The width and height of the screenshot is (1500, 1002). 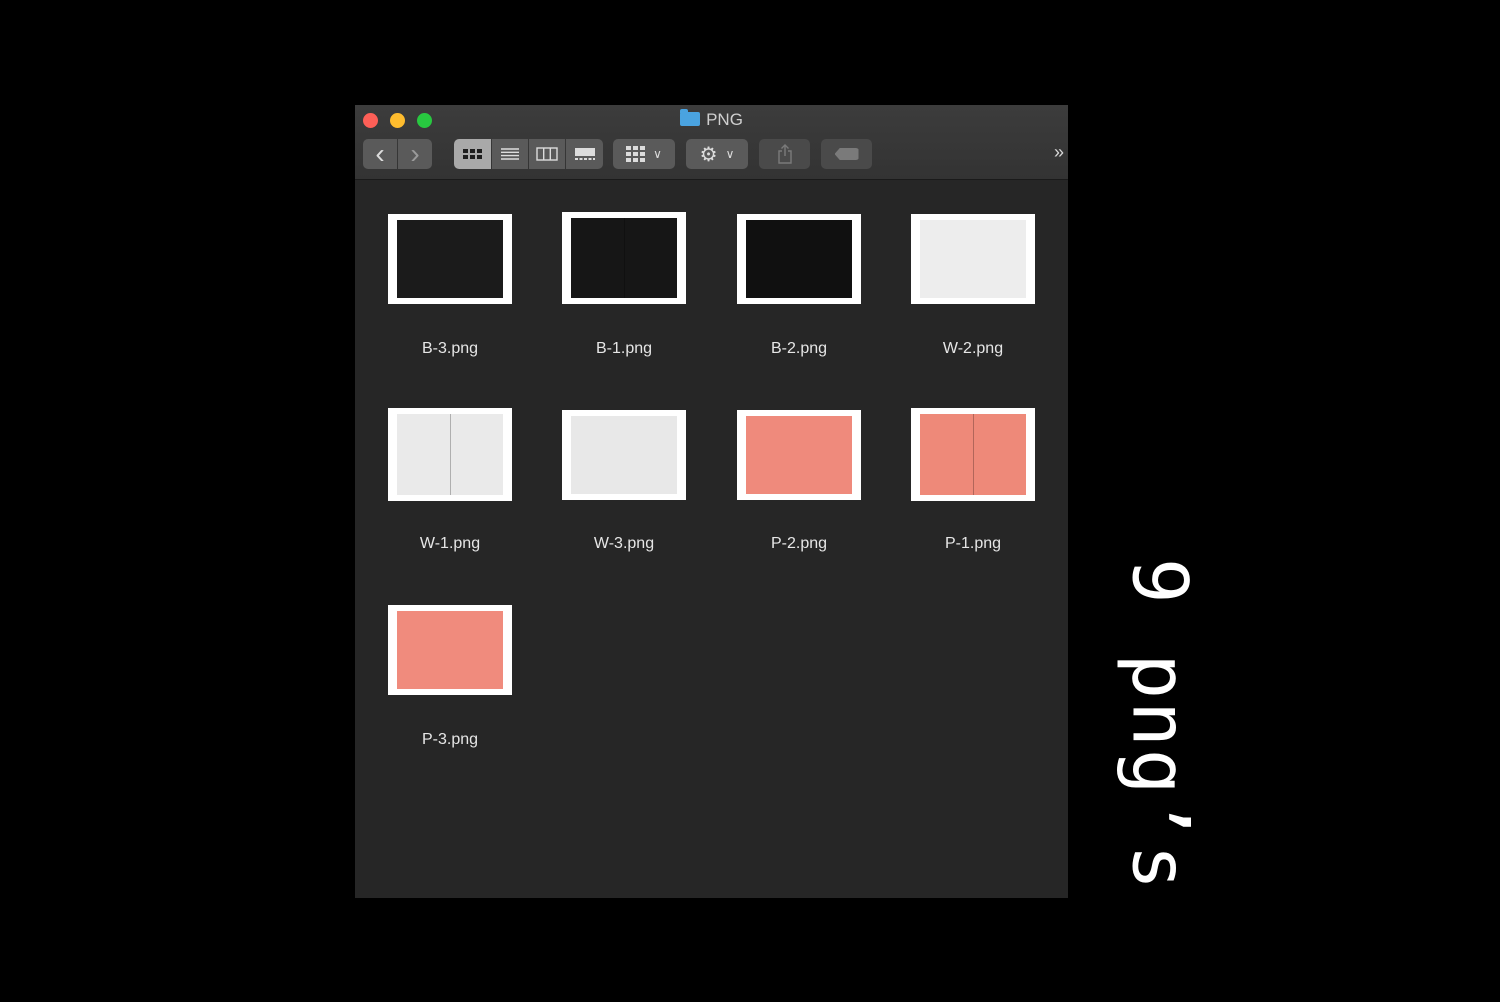 I want to click on tags-button, so click(x=846, y=154).